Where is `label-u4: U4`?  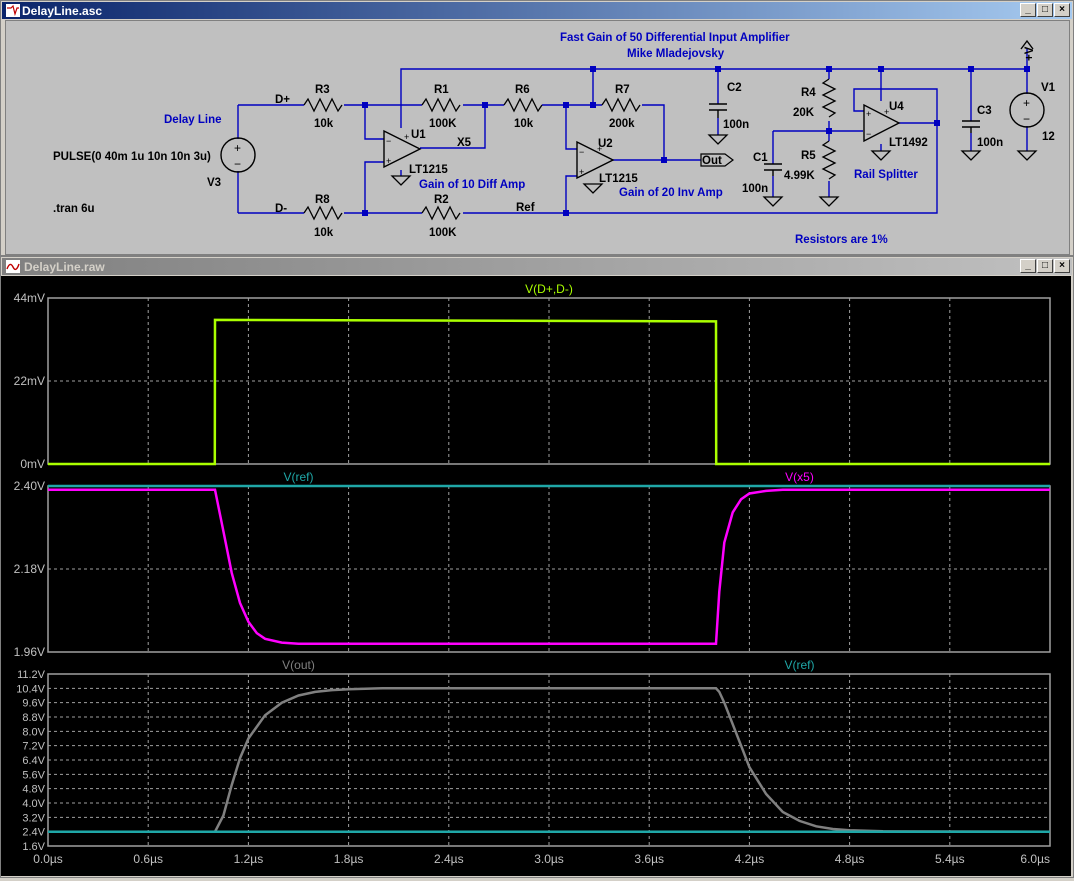
label-u4: U4 is located at coordinates (896, 107).